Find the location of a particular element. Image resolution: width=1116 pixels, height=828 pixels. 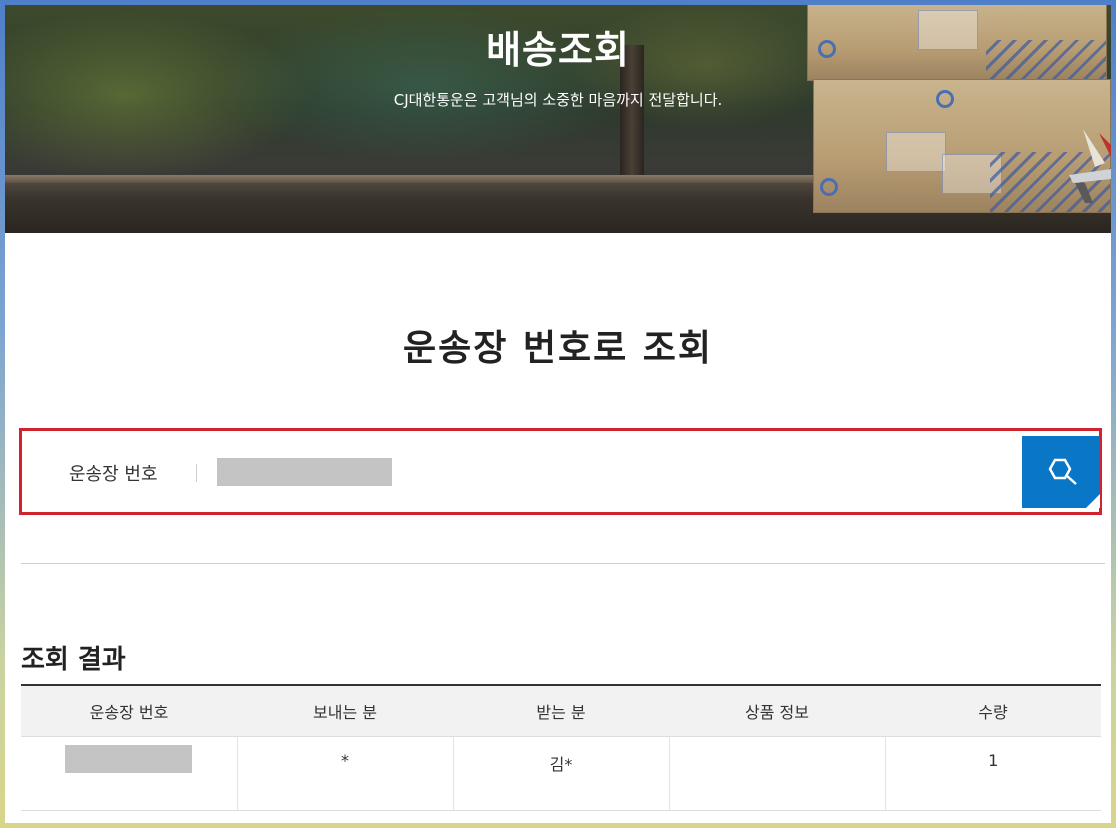

label-divider is located at coordinates (196, 473).